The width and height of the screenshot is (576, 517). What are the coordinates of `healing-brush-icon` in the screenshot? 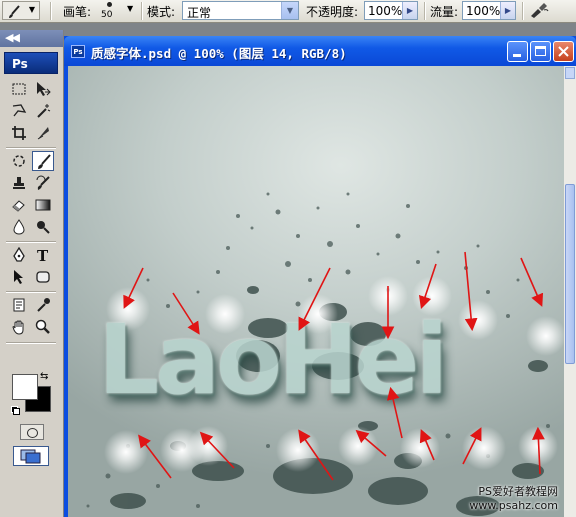 It's located at (19, 161).